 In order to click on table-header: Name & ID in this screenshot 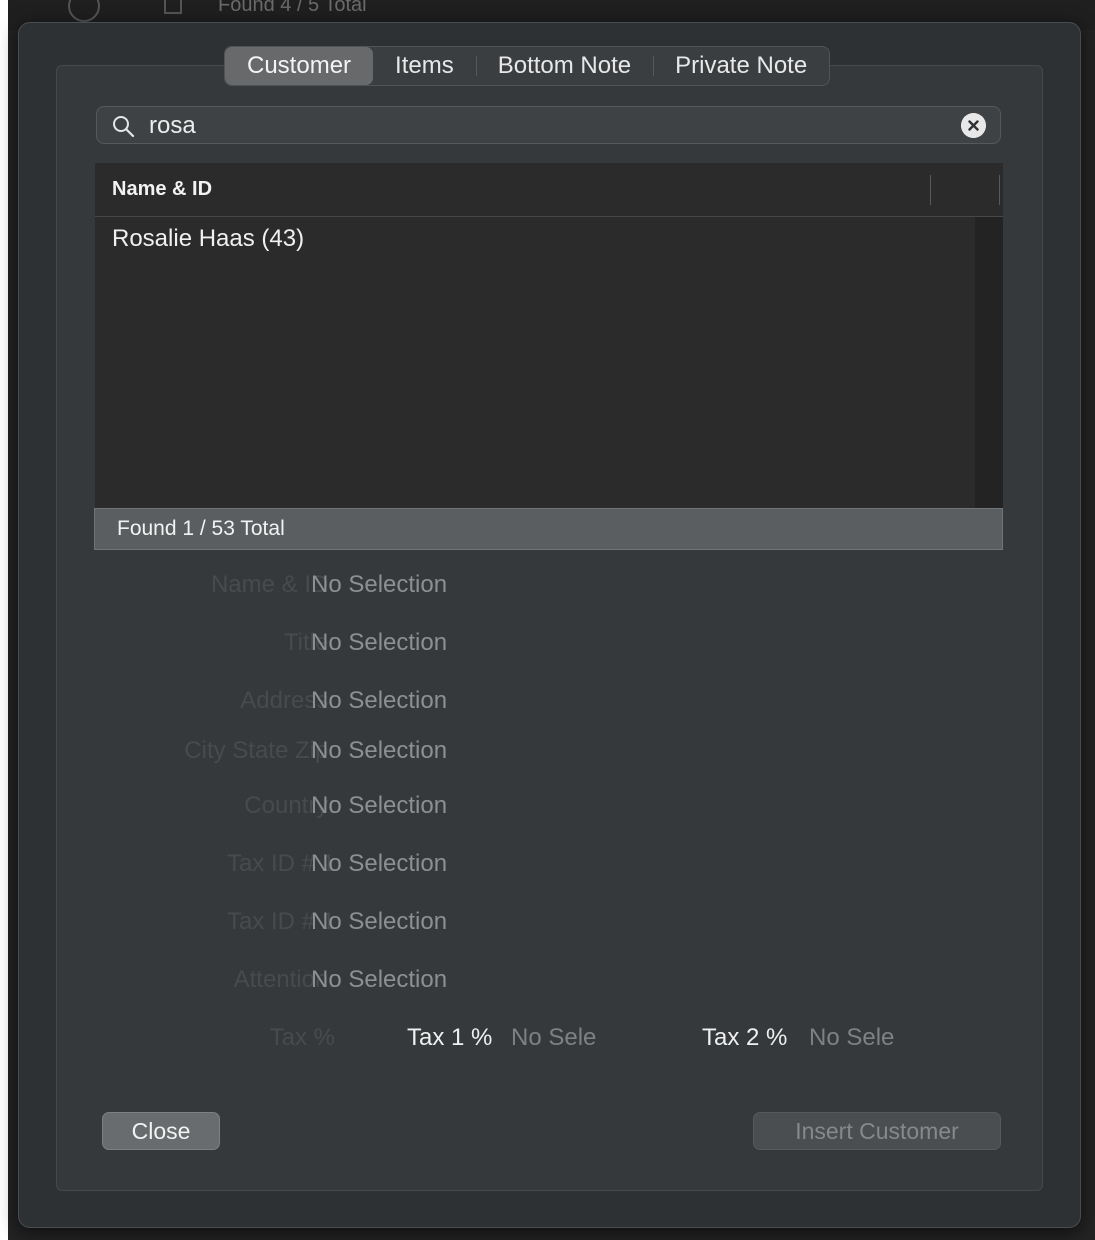, I will do `click(549, 190)`.